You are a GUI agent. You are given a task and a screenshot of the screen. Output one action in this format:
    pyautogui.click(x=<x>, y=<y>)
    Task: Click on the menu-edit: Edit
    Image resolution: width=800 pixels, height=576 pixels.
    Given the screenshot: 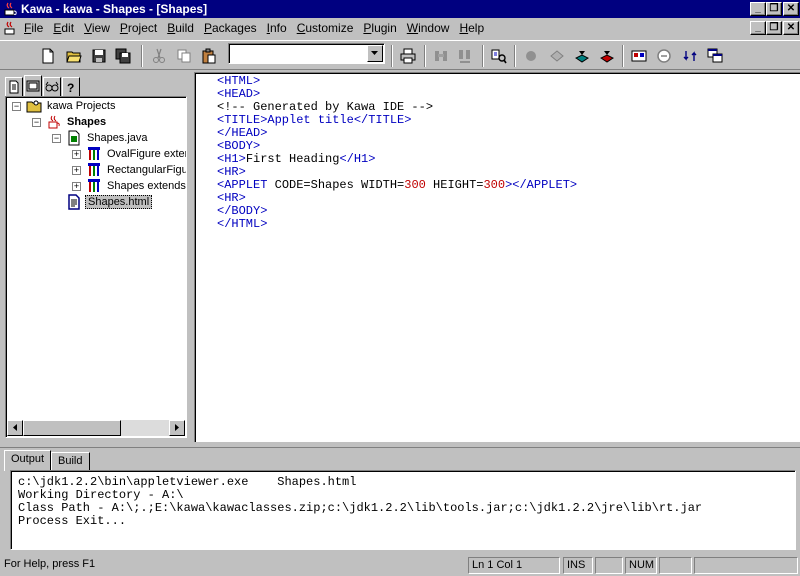 What is the action you would take?
    pyautogui.click(x=63, y=28)
    